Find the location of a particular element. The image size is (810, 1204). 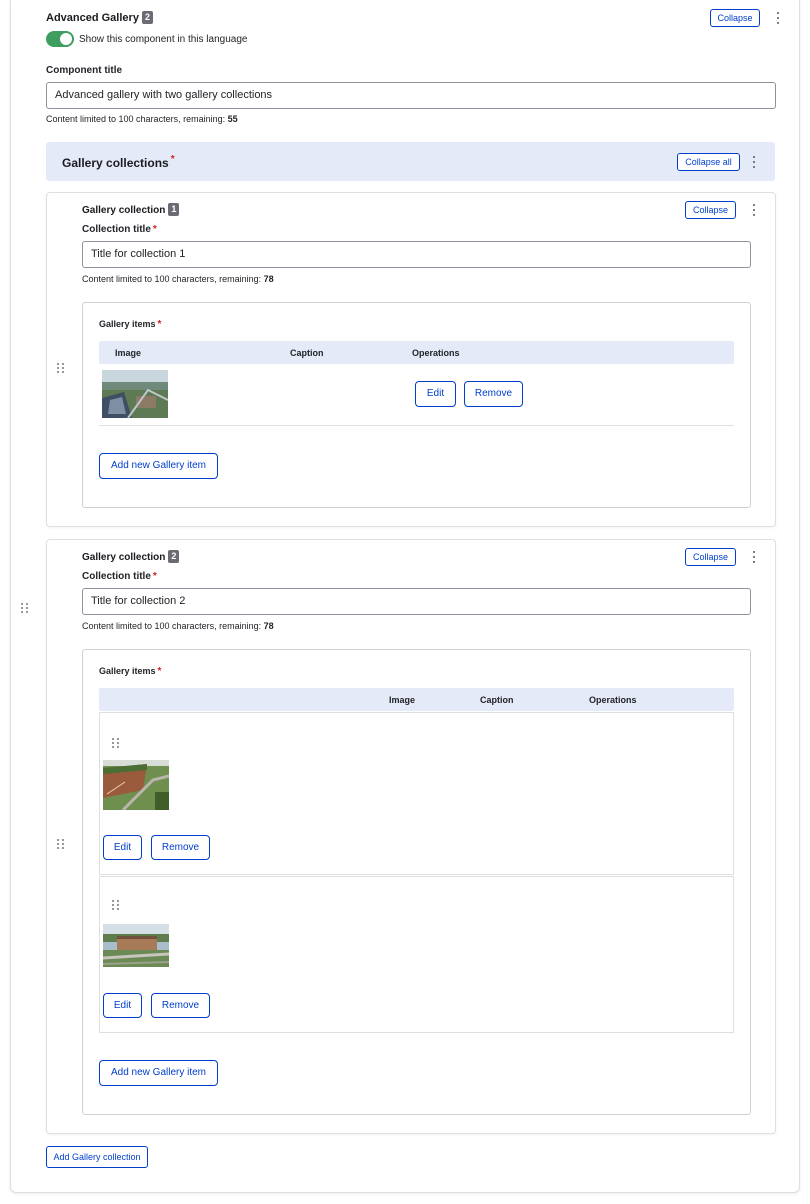

collapse-all-button: Collapse all is located at coordinates (708, 162).